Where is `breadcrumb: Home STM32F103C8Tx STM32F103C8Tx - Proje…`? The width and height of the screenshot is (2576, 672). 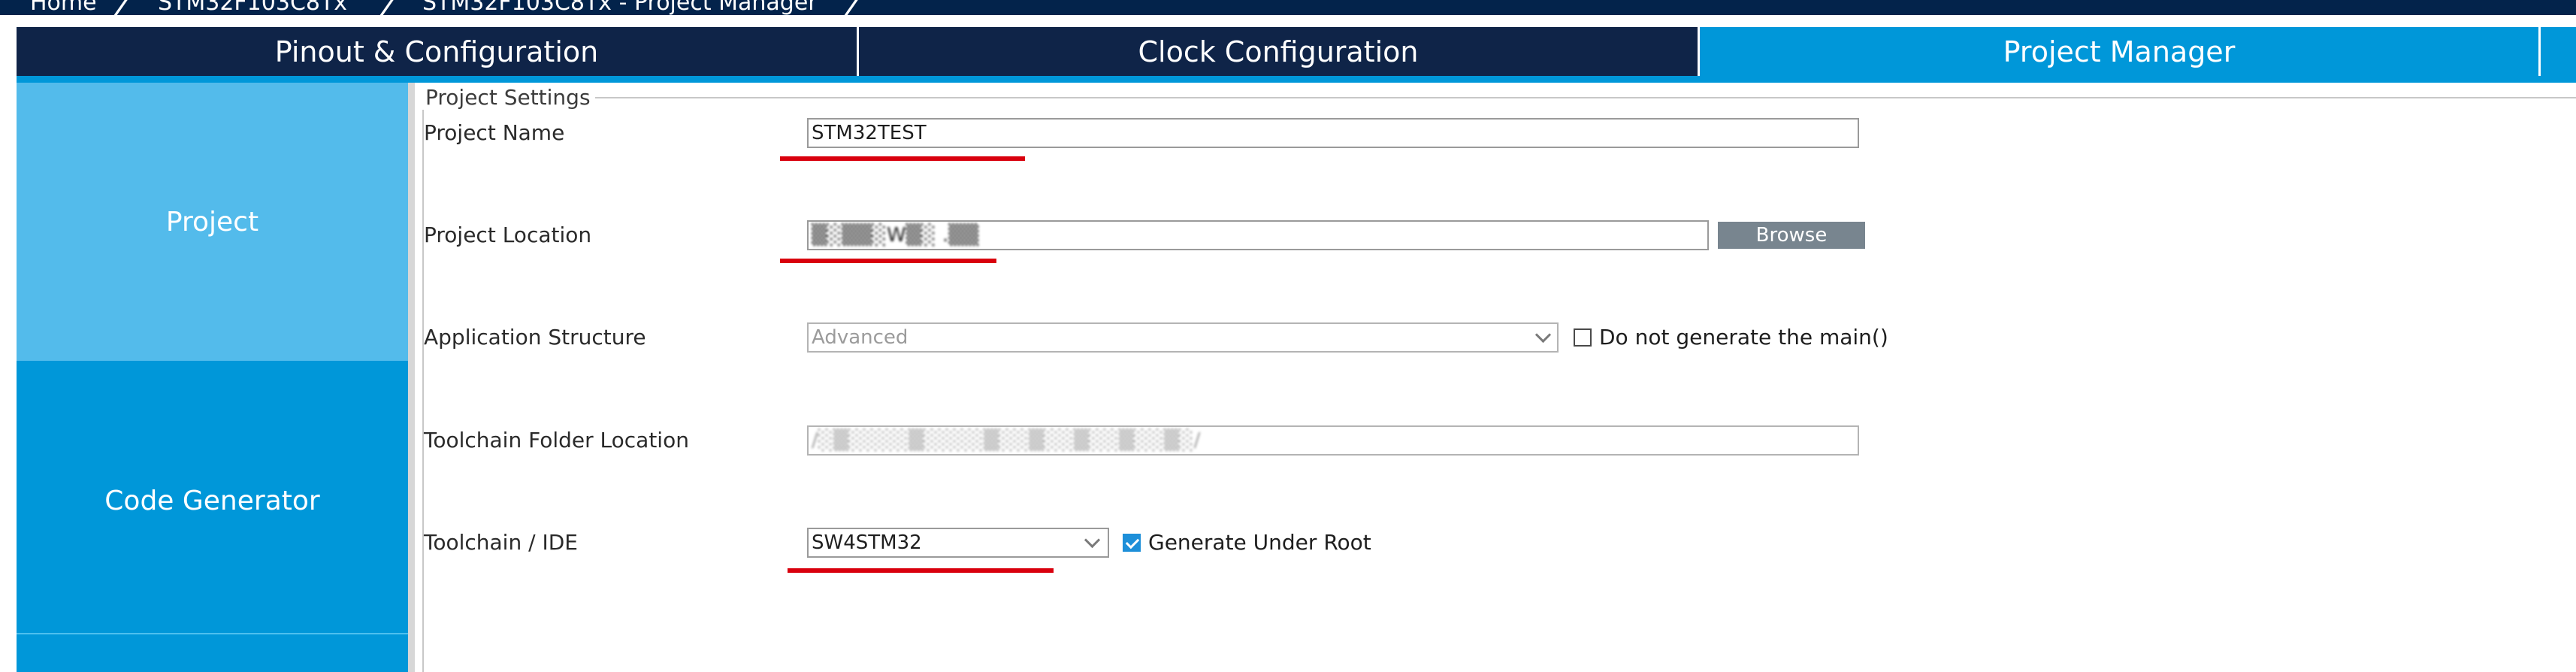
breadcrumb: Home STM32F103C8Tx STM32F103C8Tx - Proje… is located at coordinates (1288, 7).